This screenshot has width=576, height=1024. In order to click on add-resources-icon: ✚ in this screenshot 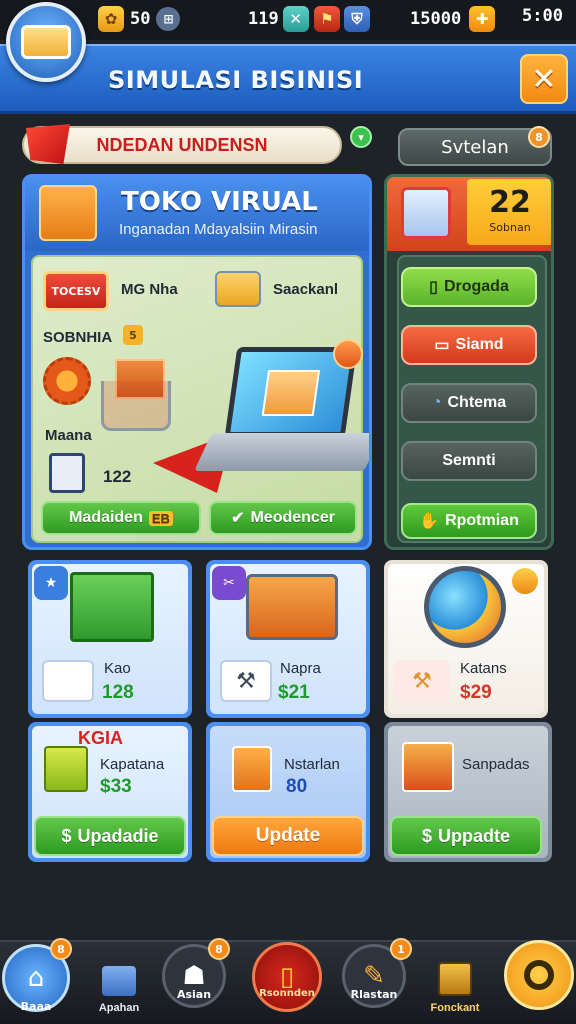, I will do `click(482, 19)`.